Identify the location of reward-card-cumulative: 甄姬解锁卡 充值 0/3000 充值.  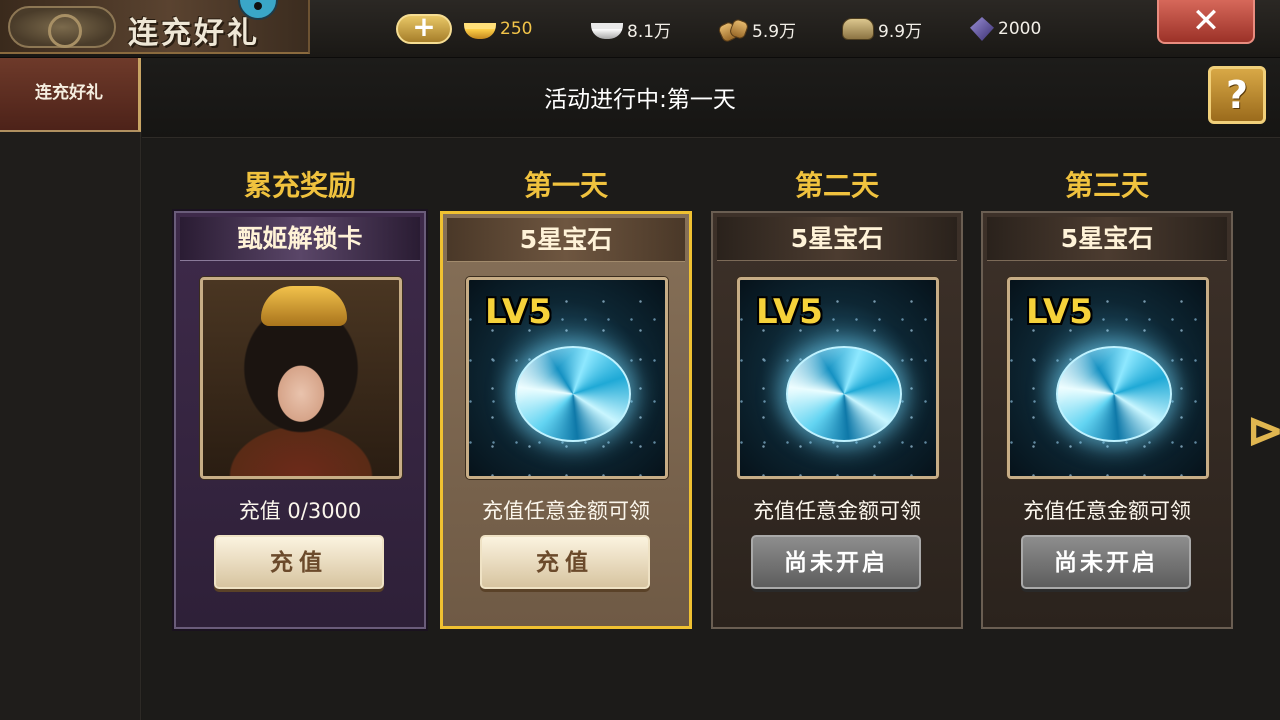
(300, 420).